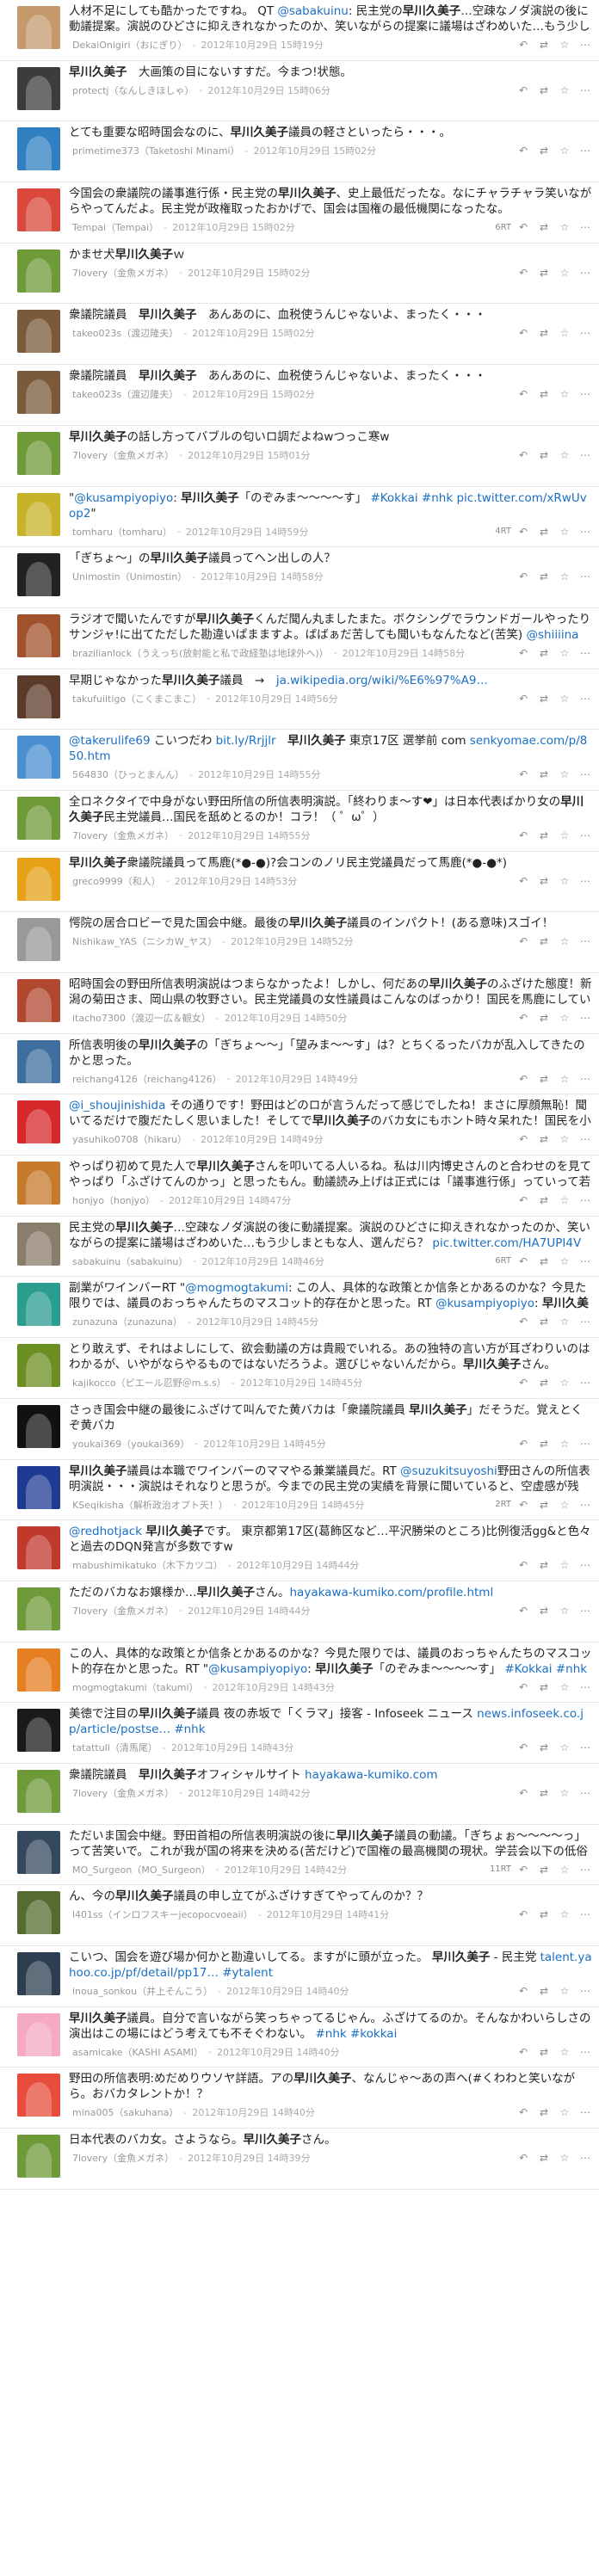 The width and height of the screenshot is (599, 2576). I want to click on tweet-author: honjyo（honjyo）, so click(113, 1200).